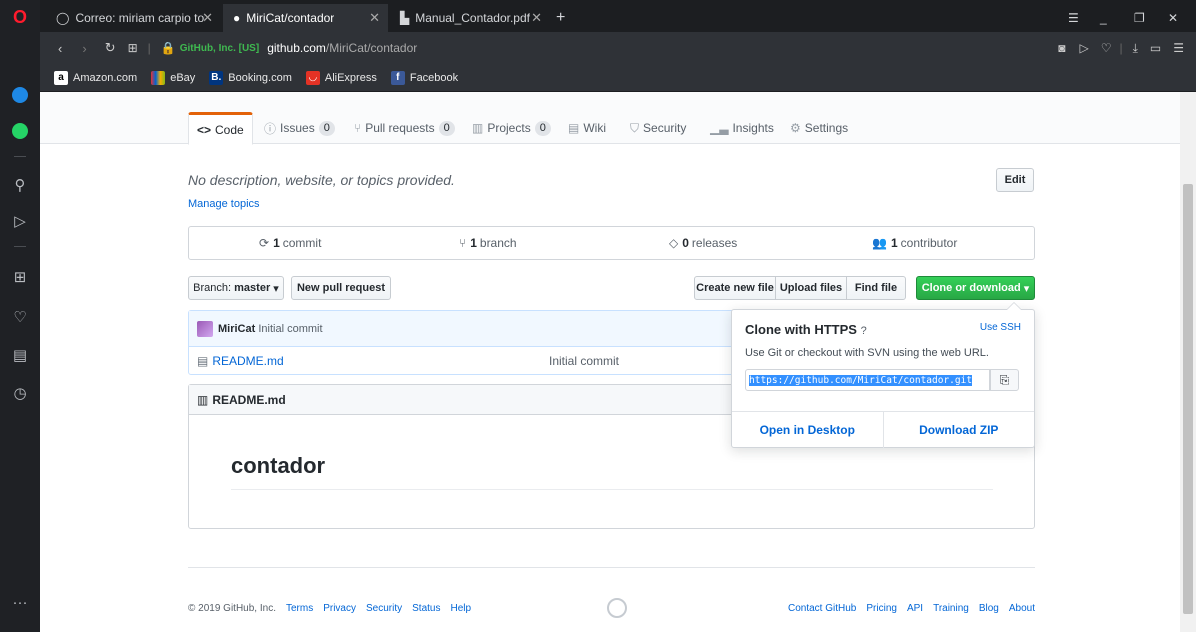 The width and height of the screenshot is (1196, 632). Describe the element at coordinates (574, 128) in the screenshot. I see `wiki-icon: ▤` at that location.